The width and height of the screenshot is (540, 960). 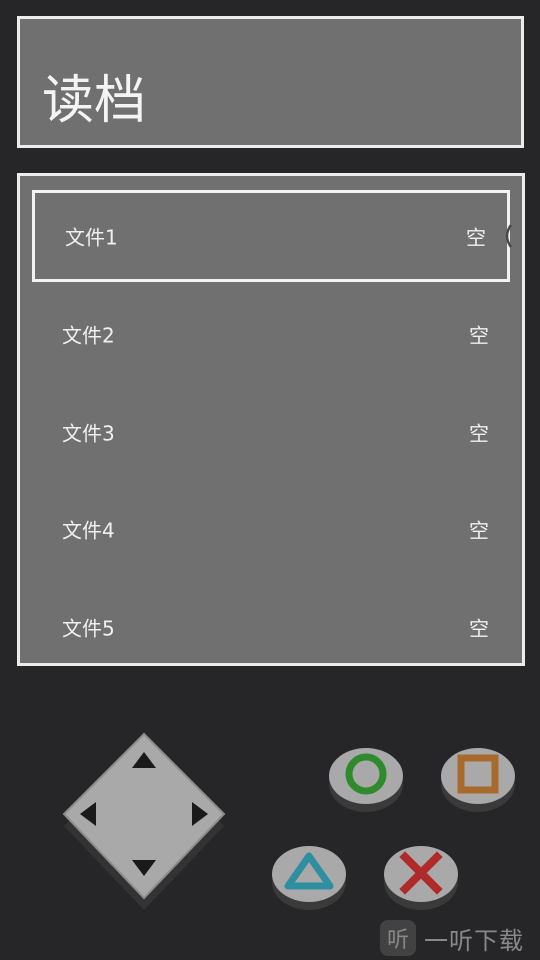 I want to click on save-slot-name: 文件2, so click(x=88, y=335).